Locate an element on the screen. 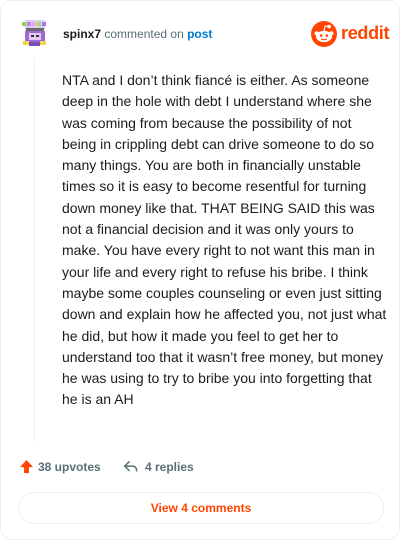 The image size is (400, 540). reddit-brand: reddit is located at coordinates (350, 34).